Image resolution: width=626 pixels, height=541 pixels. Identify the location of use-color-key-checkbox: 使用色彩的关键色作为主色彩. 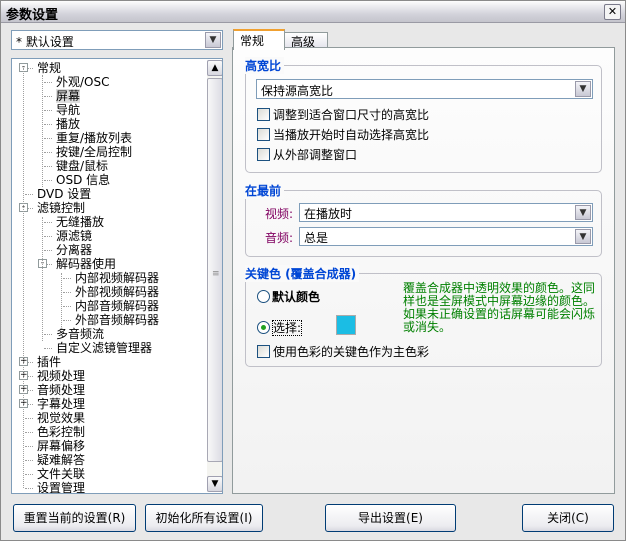
(343, 351).